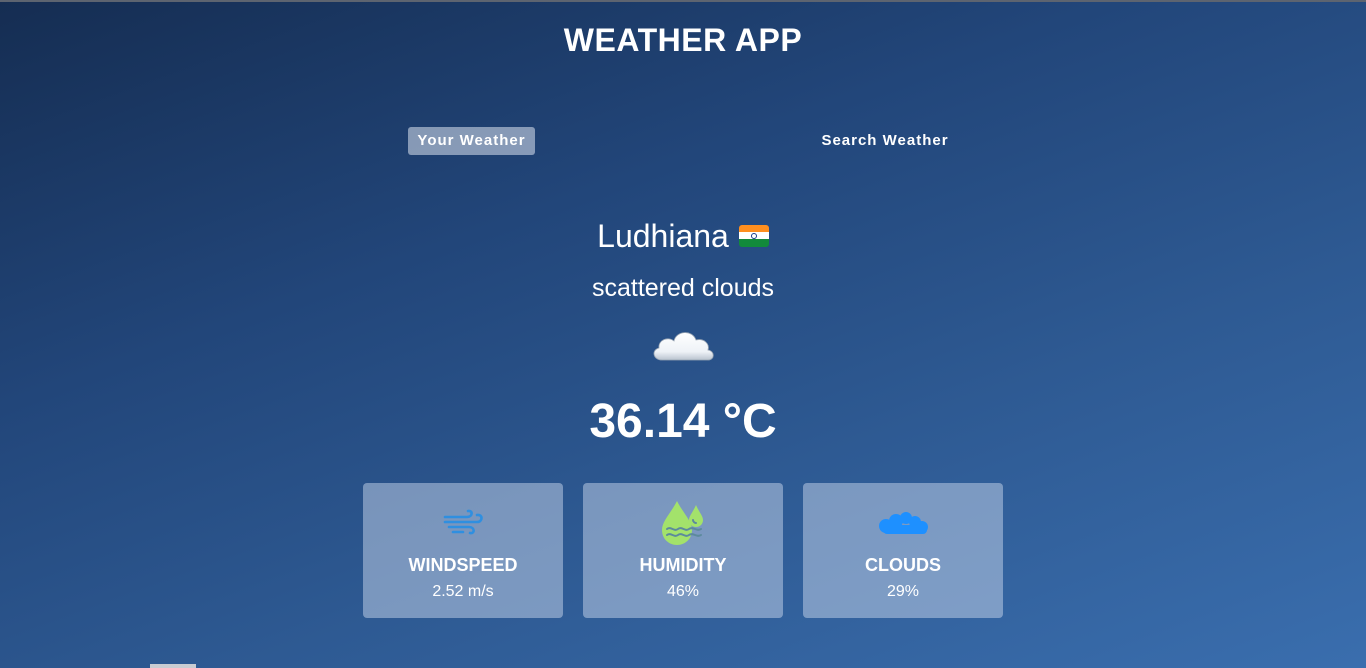  I want to click on windspeed-card: WINDSPEED 2.52 m/s, so click(463, 550).